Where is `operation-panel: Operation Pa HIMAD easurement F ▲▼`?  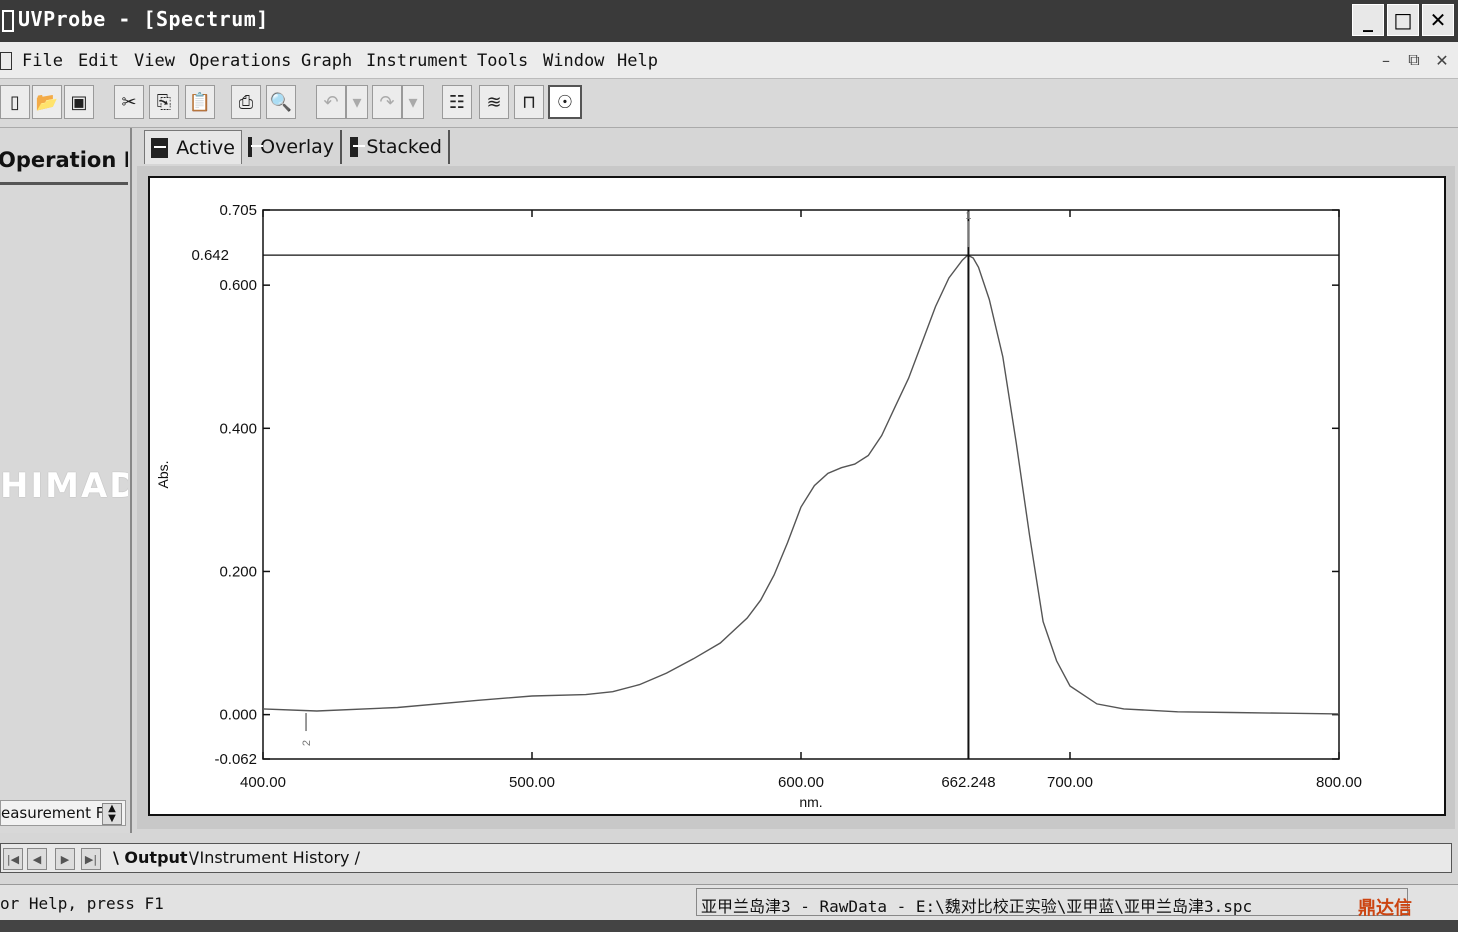
operation-panel: Operation Pa HIMAD easurement F ▲▼ is located at coordinates (66, 480).